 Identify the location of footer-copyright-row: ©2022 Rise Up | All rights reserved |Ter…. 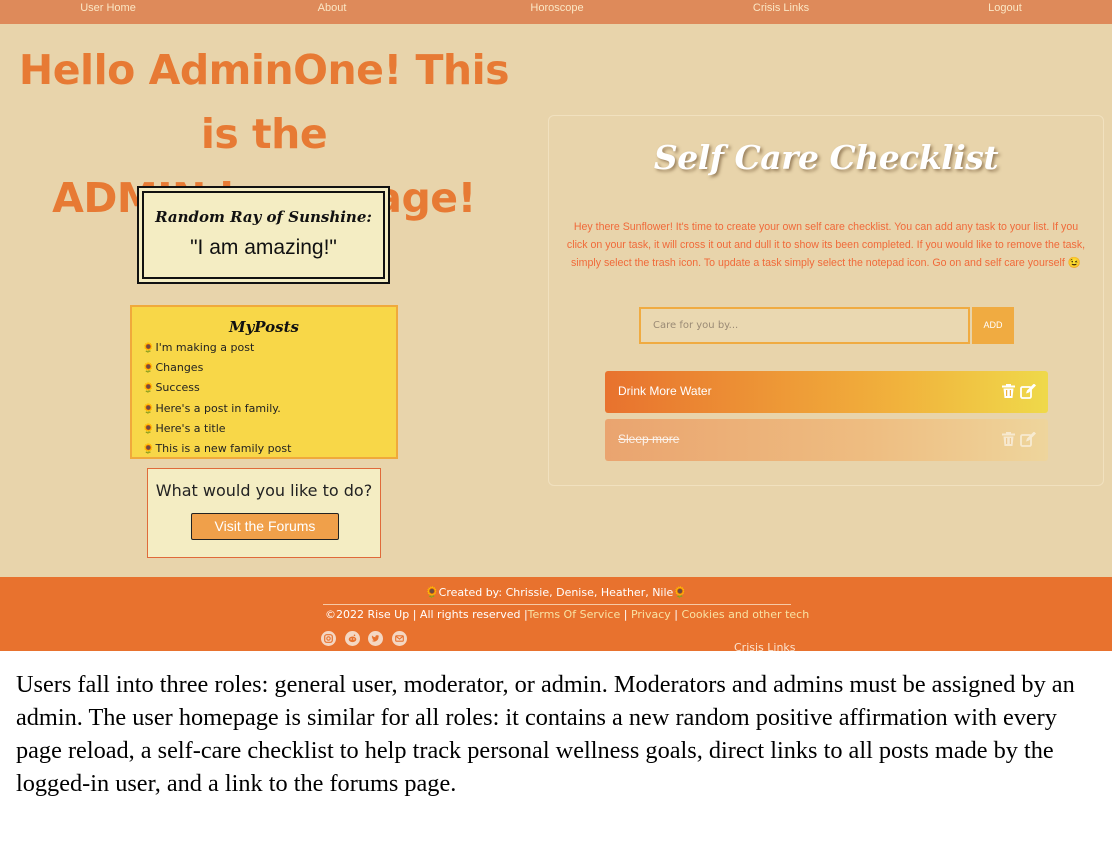
(567, 614).